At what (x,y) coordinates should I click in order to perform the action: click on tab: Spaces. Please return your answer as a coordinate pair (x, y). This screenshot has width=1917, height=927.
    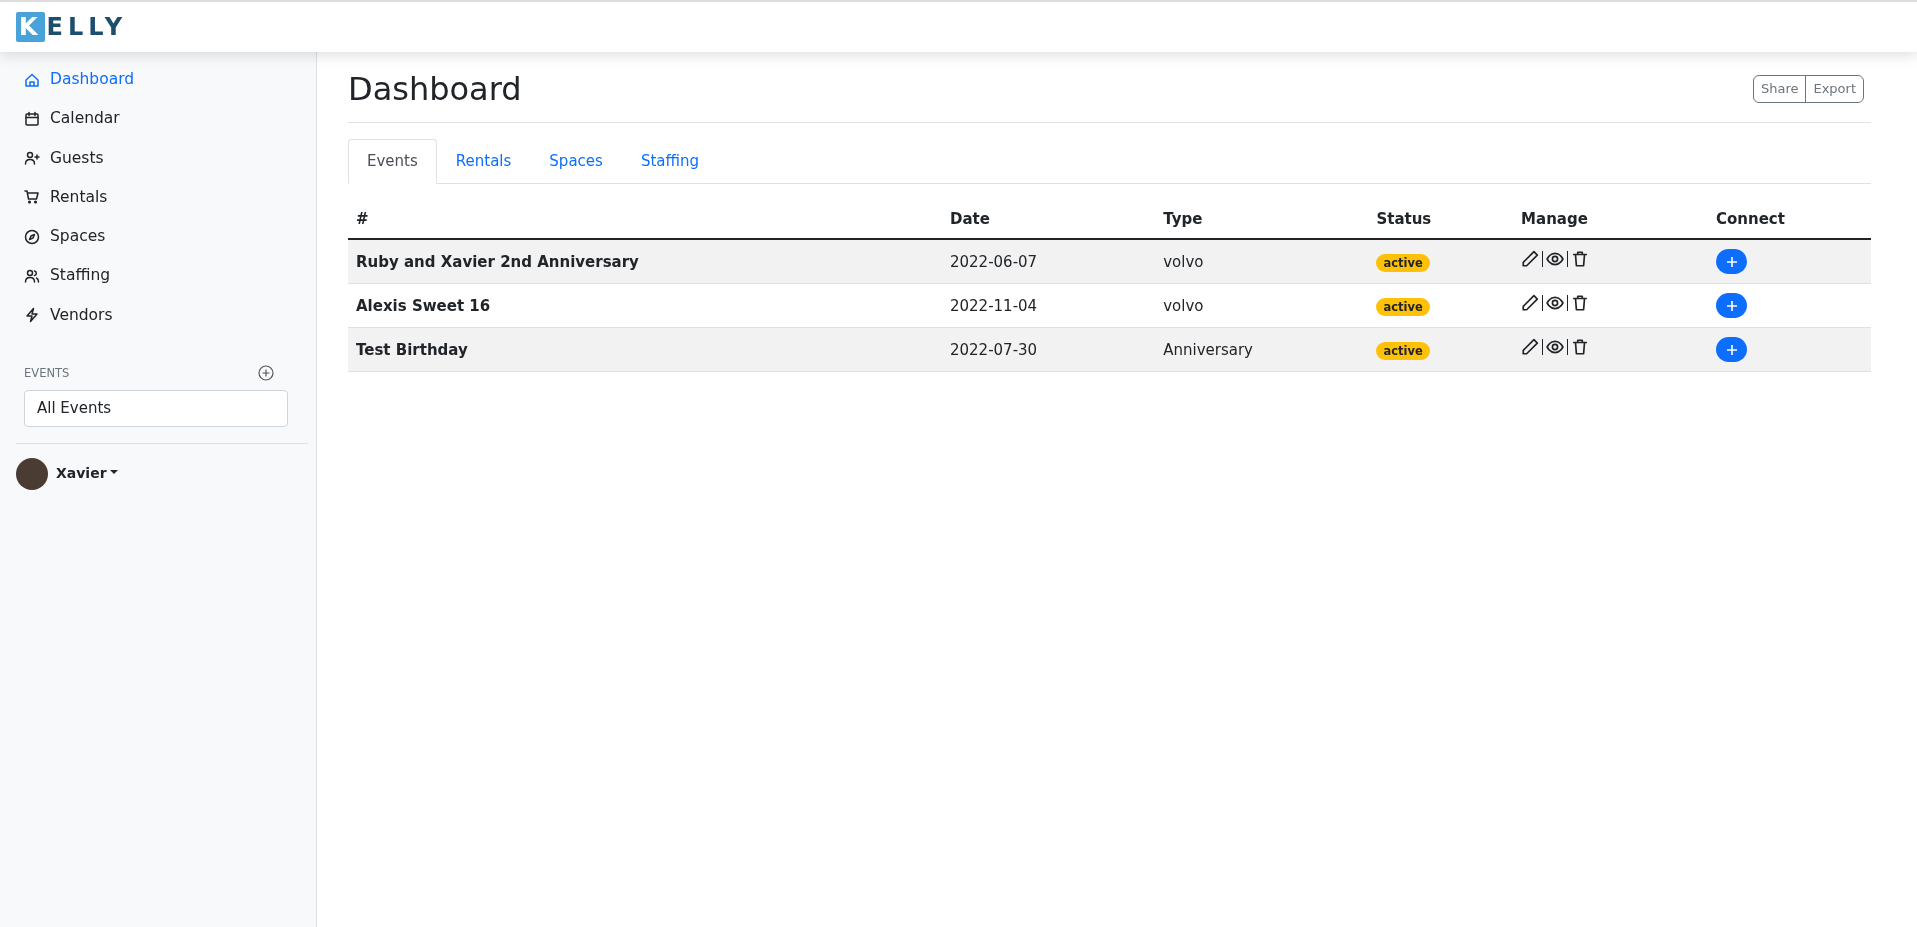
    Looking at the image, I should click on (576, 161).